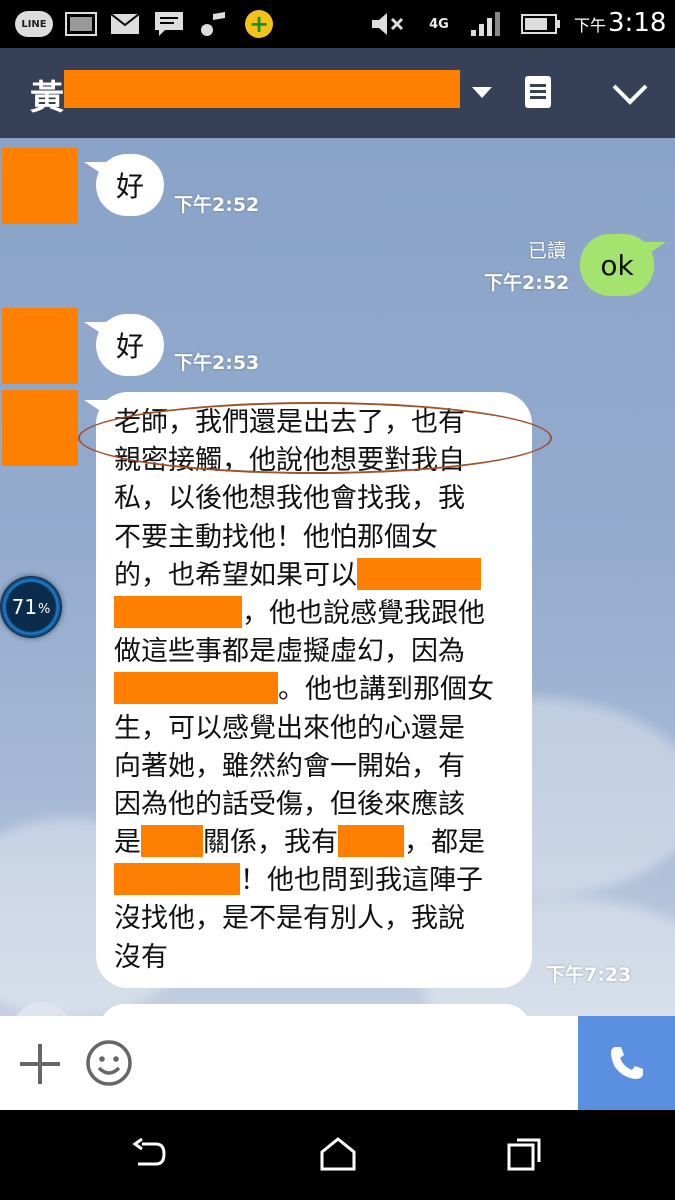 The height and width of the screenshot is (1200, 675). I want to click on mail-icon, so click(125, 24).